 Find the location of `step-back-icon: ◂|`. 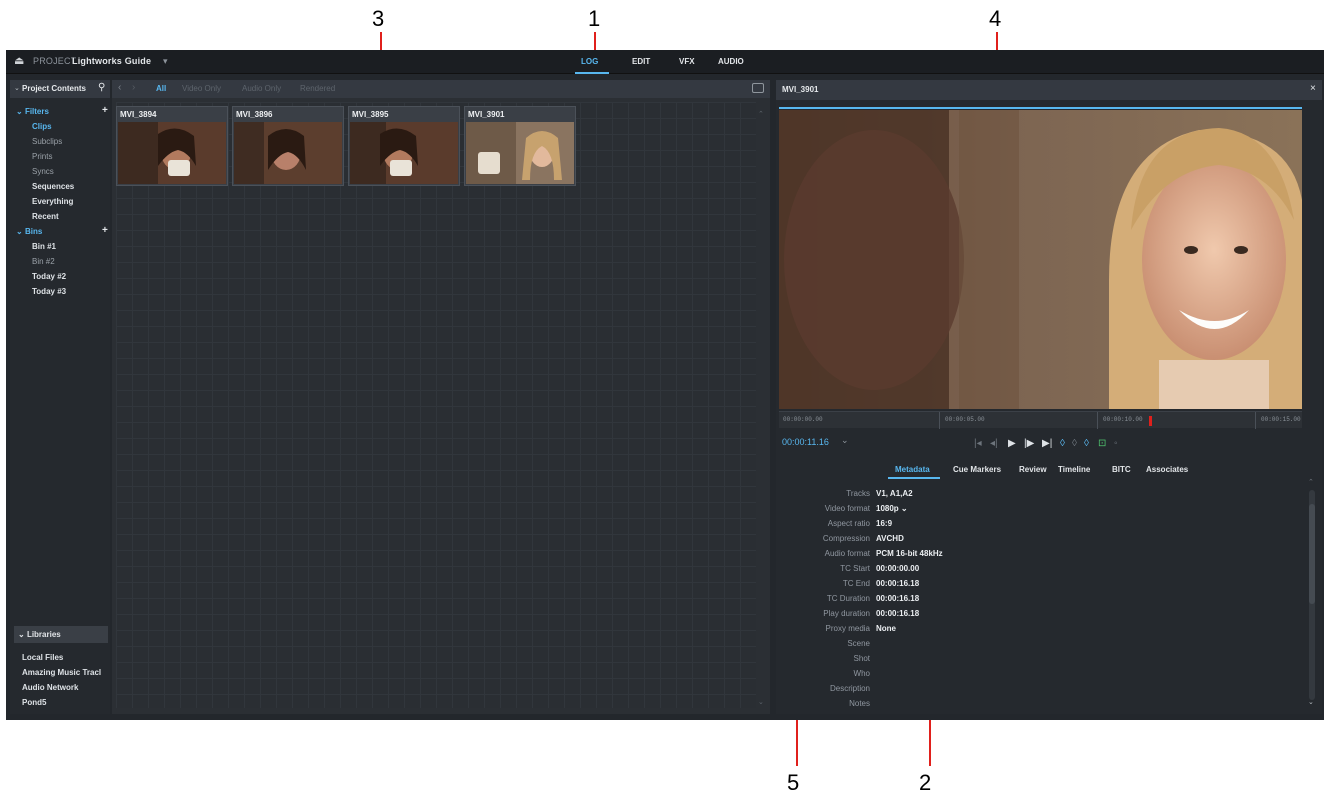

step-back-icon: ◂| is located at coordinates (994, 443).